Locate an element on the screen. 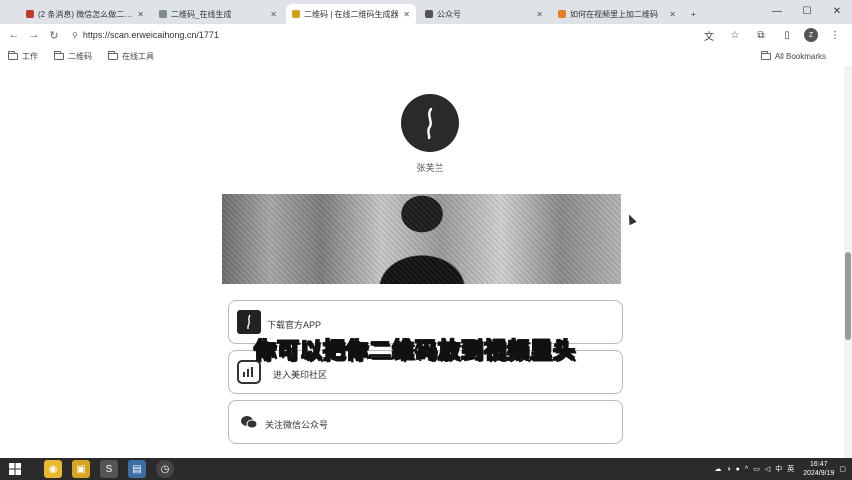 This screenshot has height=480, width=852. start-button is located at coordinates (15, 469).